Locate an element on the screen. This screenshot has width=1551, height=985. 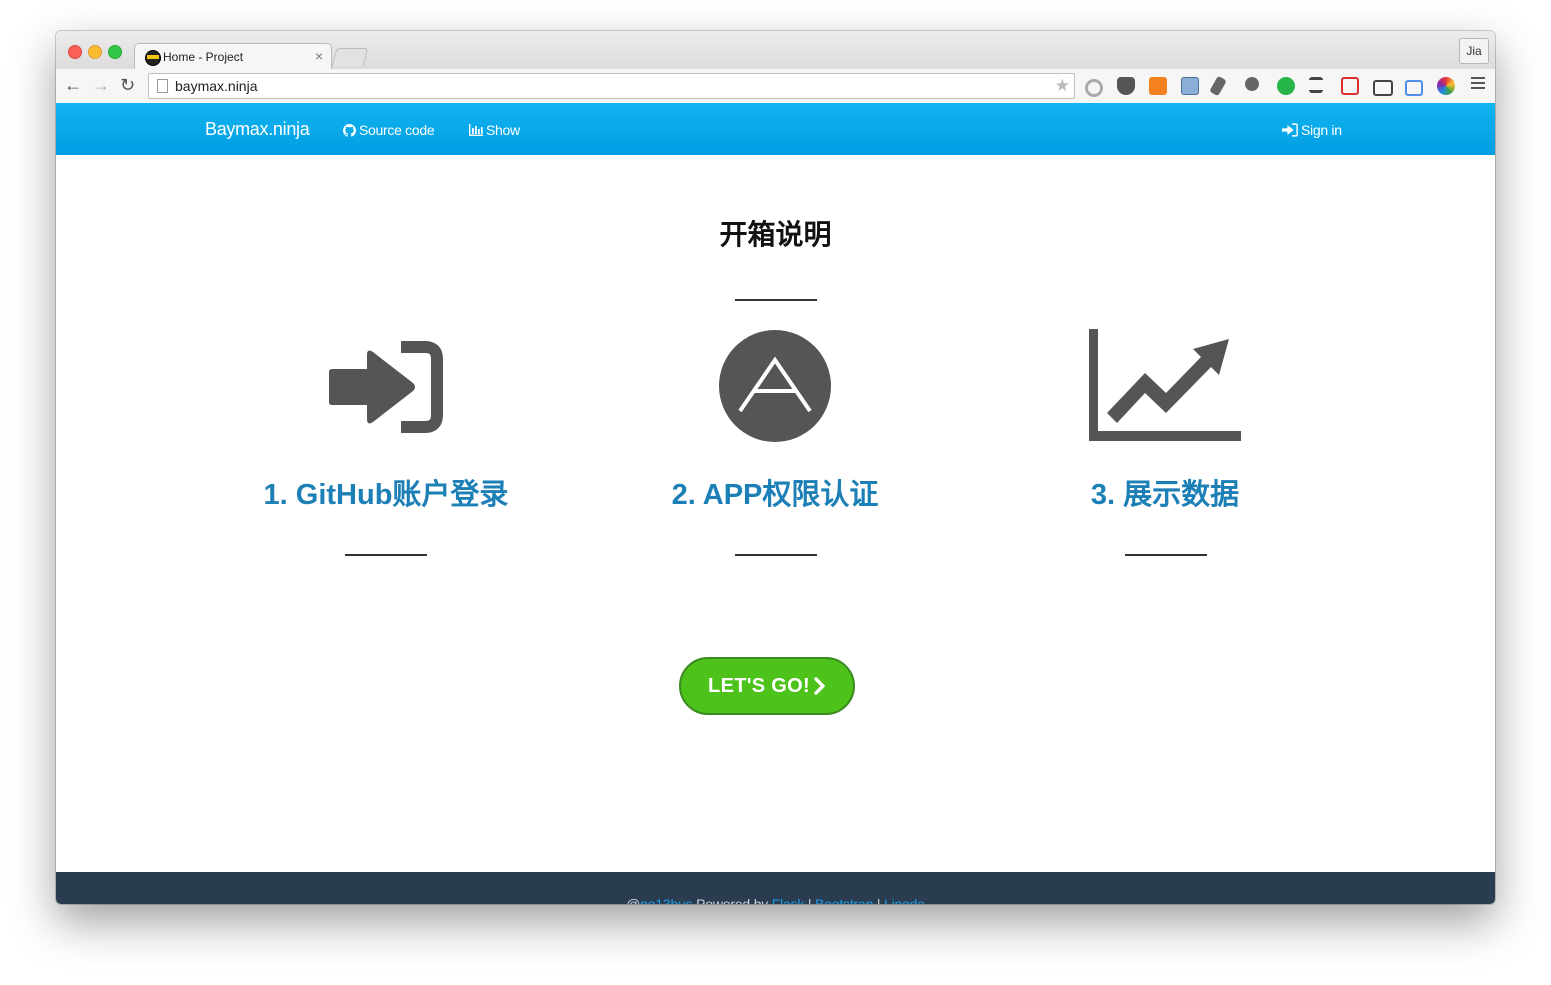
page-icon is located at coordinates (162, 86).